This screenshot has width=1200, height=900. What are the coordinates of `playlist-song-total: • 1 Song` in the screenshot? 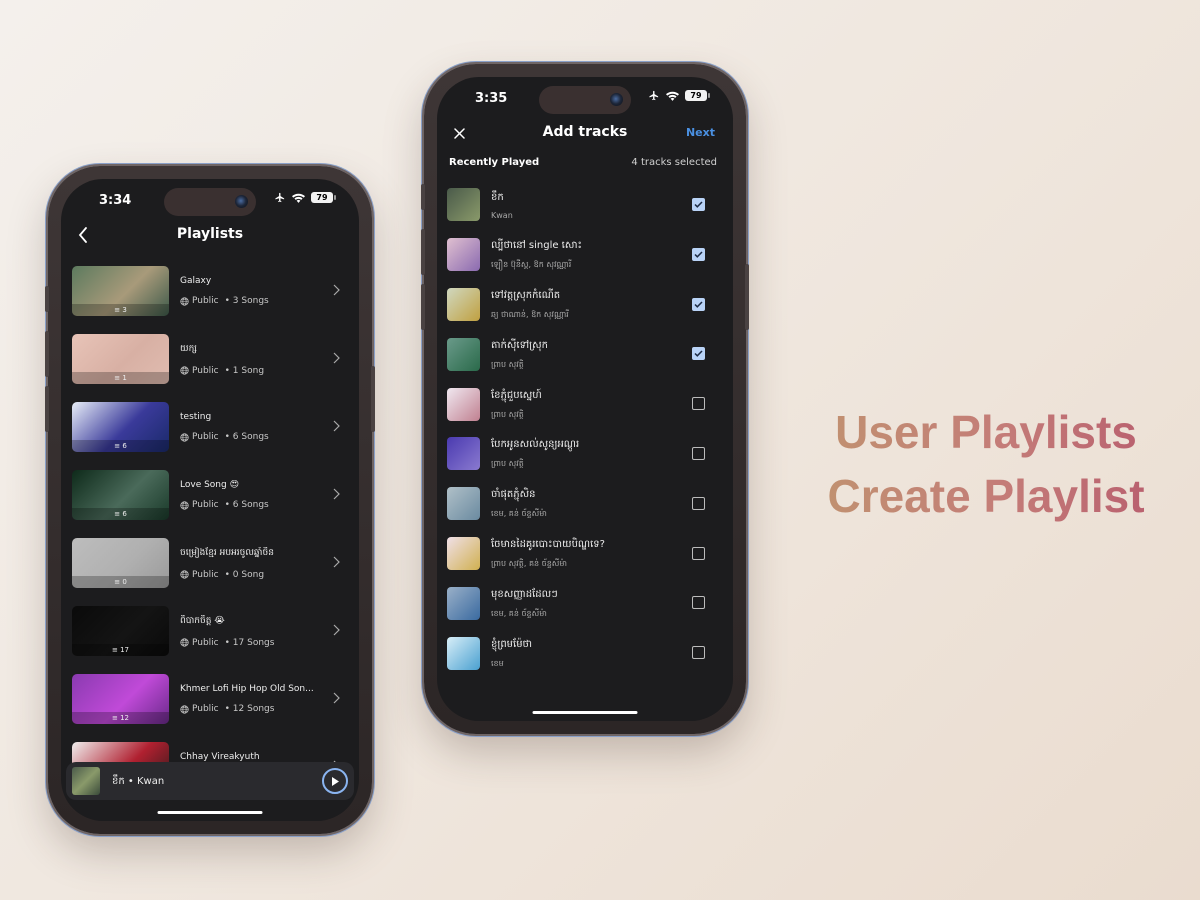 It's located at (244, 370).